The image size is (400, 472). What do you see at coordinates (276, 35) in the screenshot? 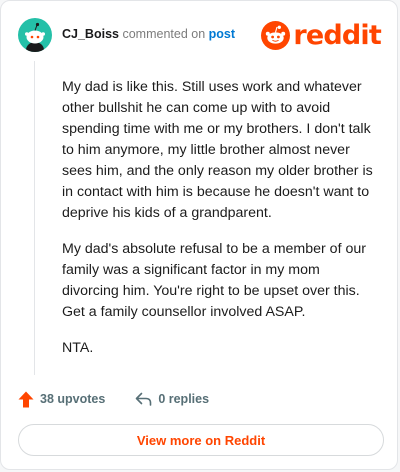
I see `reddit-snoo-icon` at bounding box center [276, 35].